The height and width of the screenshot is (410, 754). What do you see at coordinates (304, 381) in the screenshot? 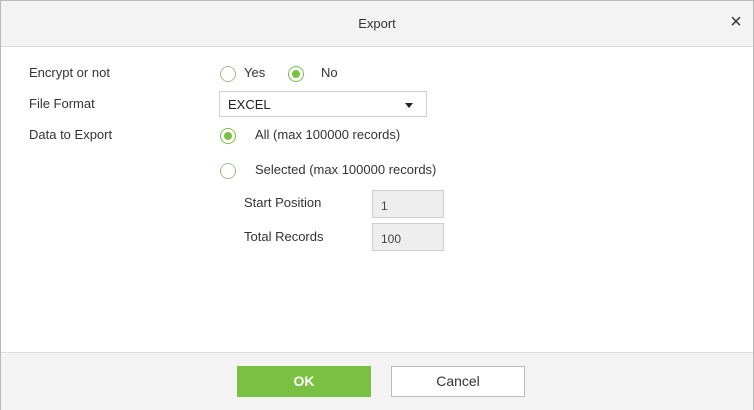
I see `ok-button: OK` at bounding box center [304, 381].